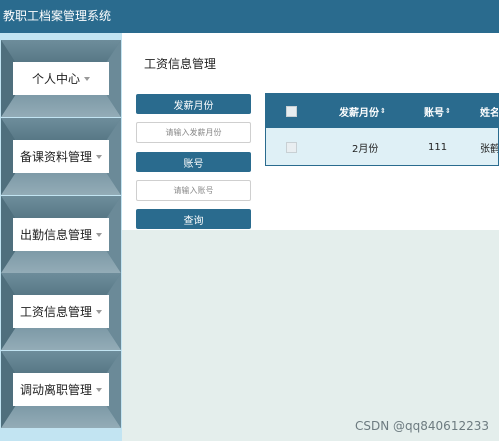 This screenshot has height=441, width=499. I want to click on sidebar-item-label: 备课资料管理, so click(61, 156).